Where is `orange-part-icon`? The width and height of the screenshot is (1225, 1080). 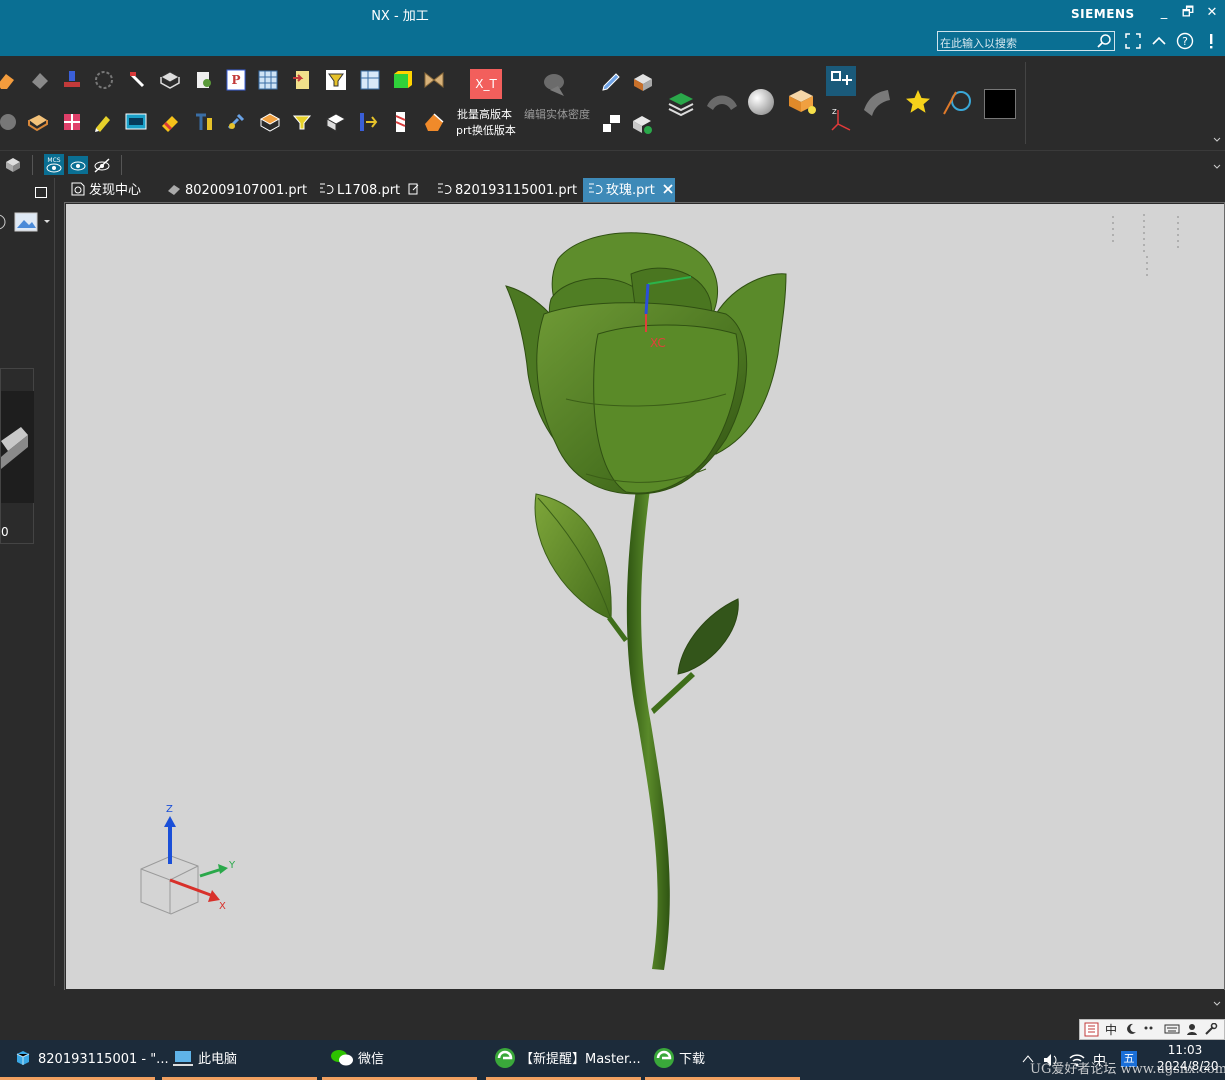 orange-part-icon is located at coordinates (434, 122).